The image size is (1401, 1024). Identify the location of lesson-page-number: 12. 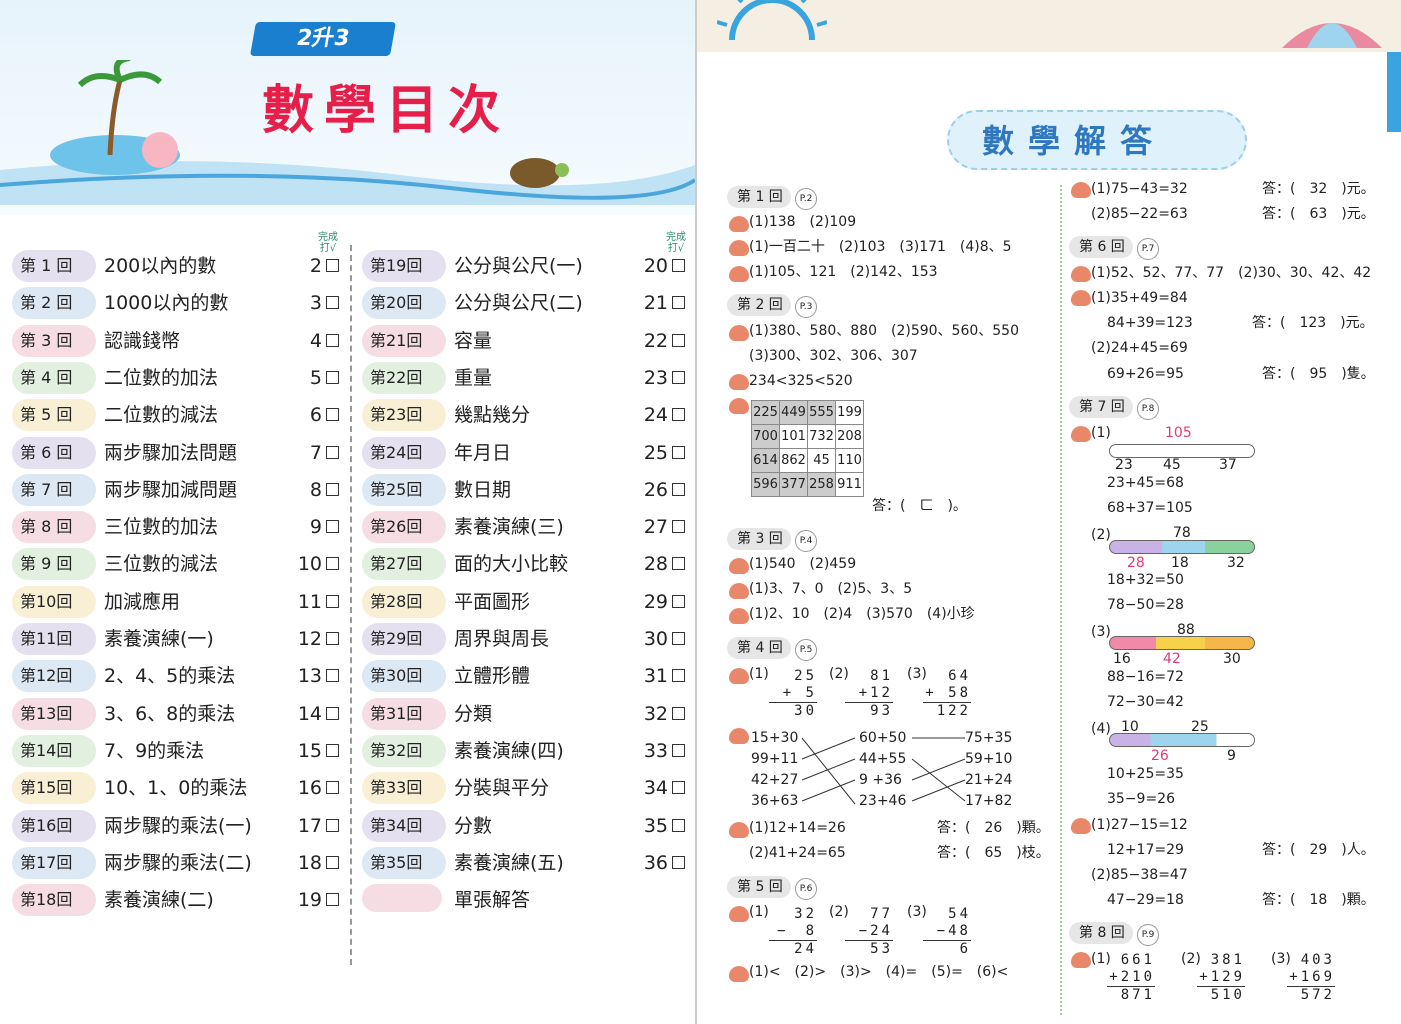
(309, 639).